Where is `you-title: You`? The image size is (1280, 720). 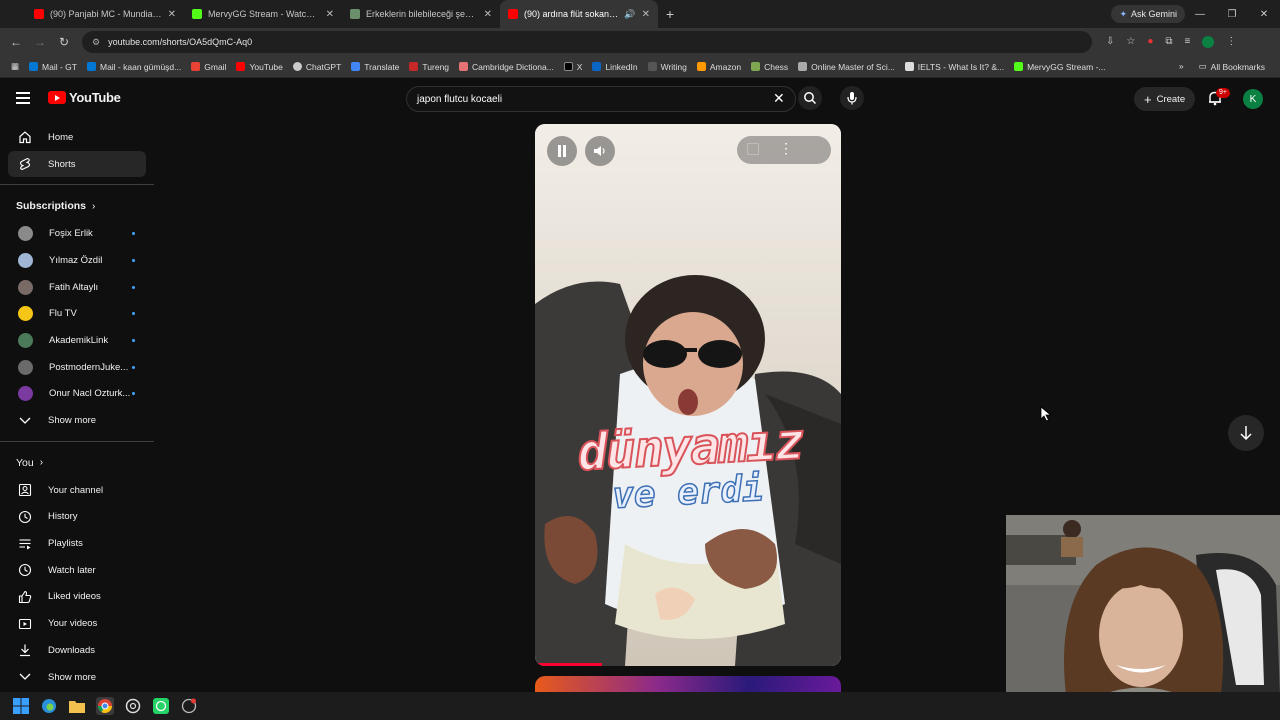 you-title: You is located at coordinates (25, 462).